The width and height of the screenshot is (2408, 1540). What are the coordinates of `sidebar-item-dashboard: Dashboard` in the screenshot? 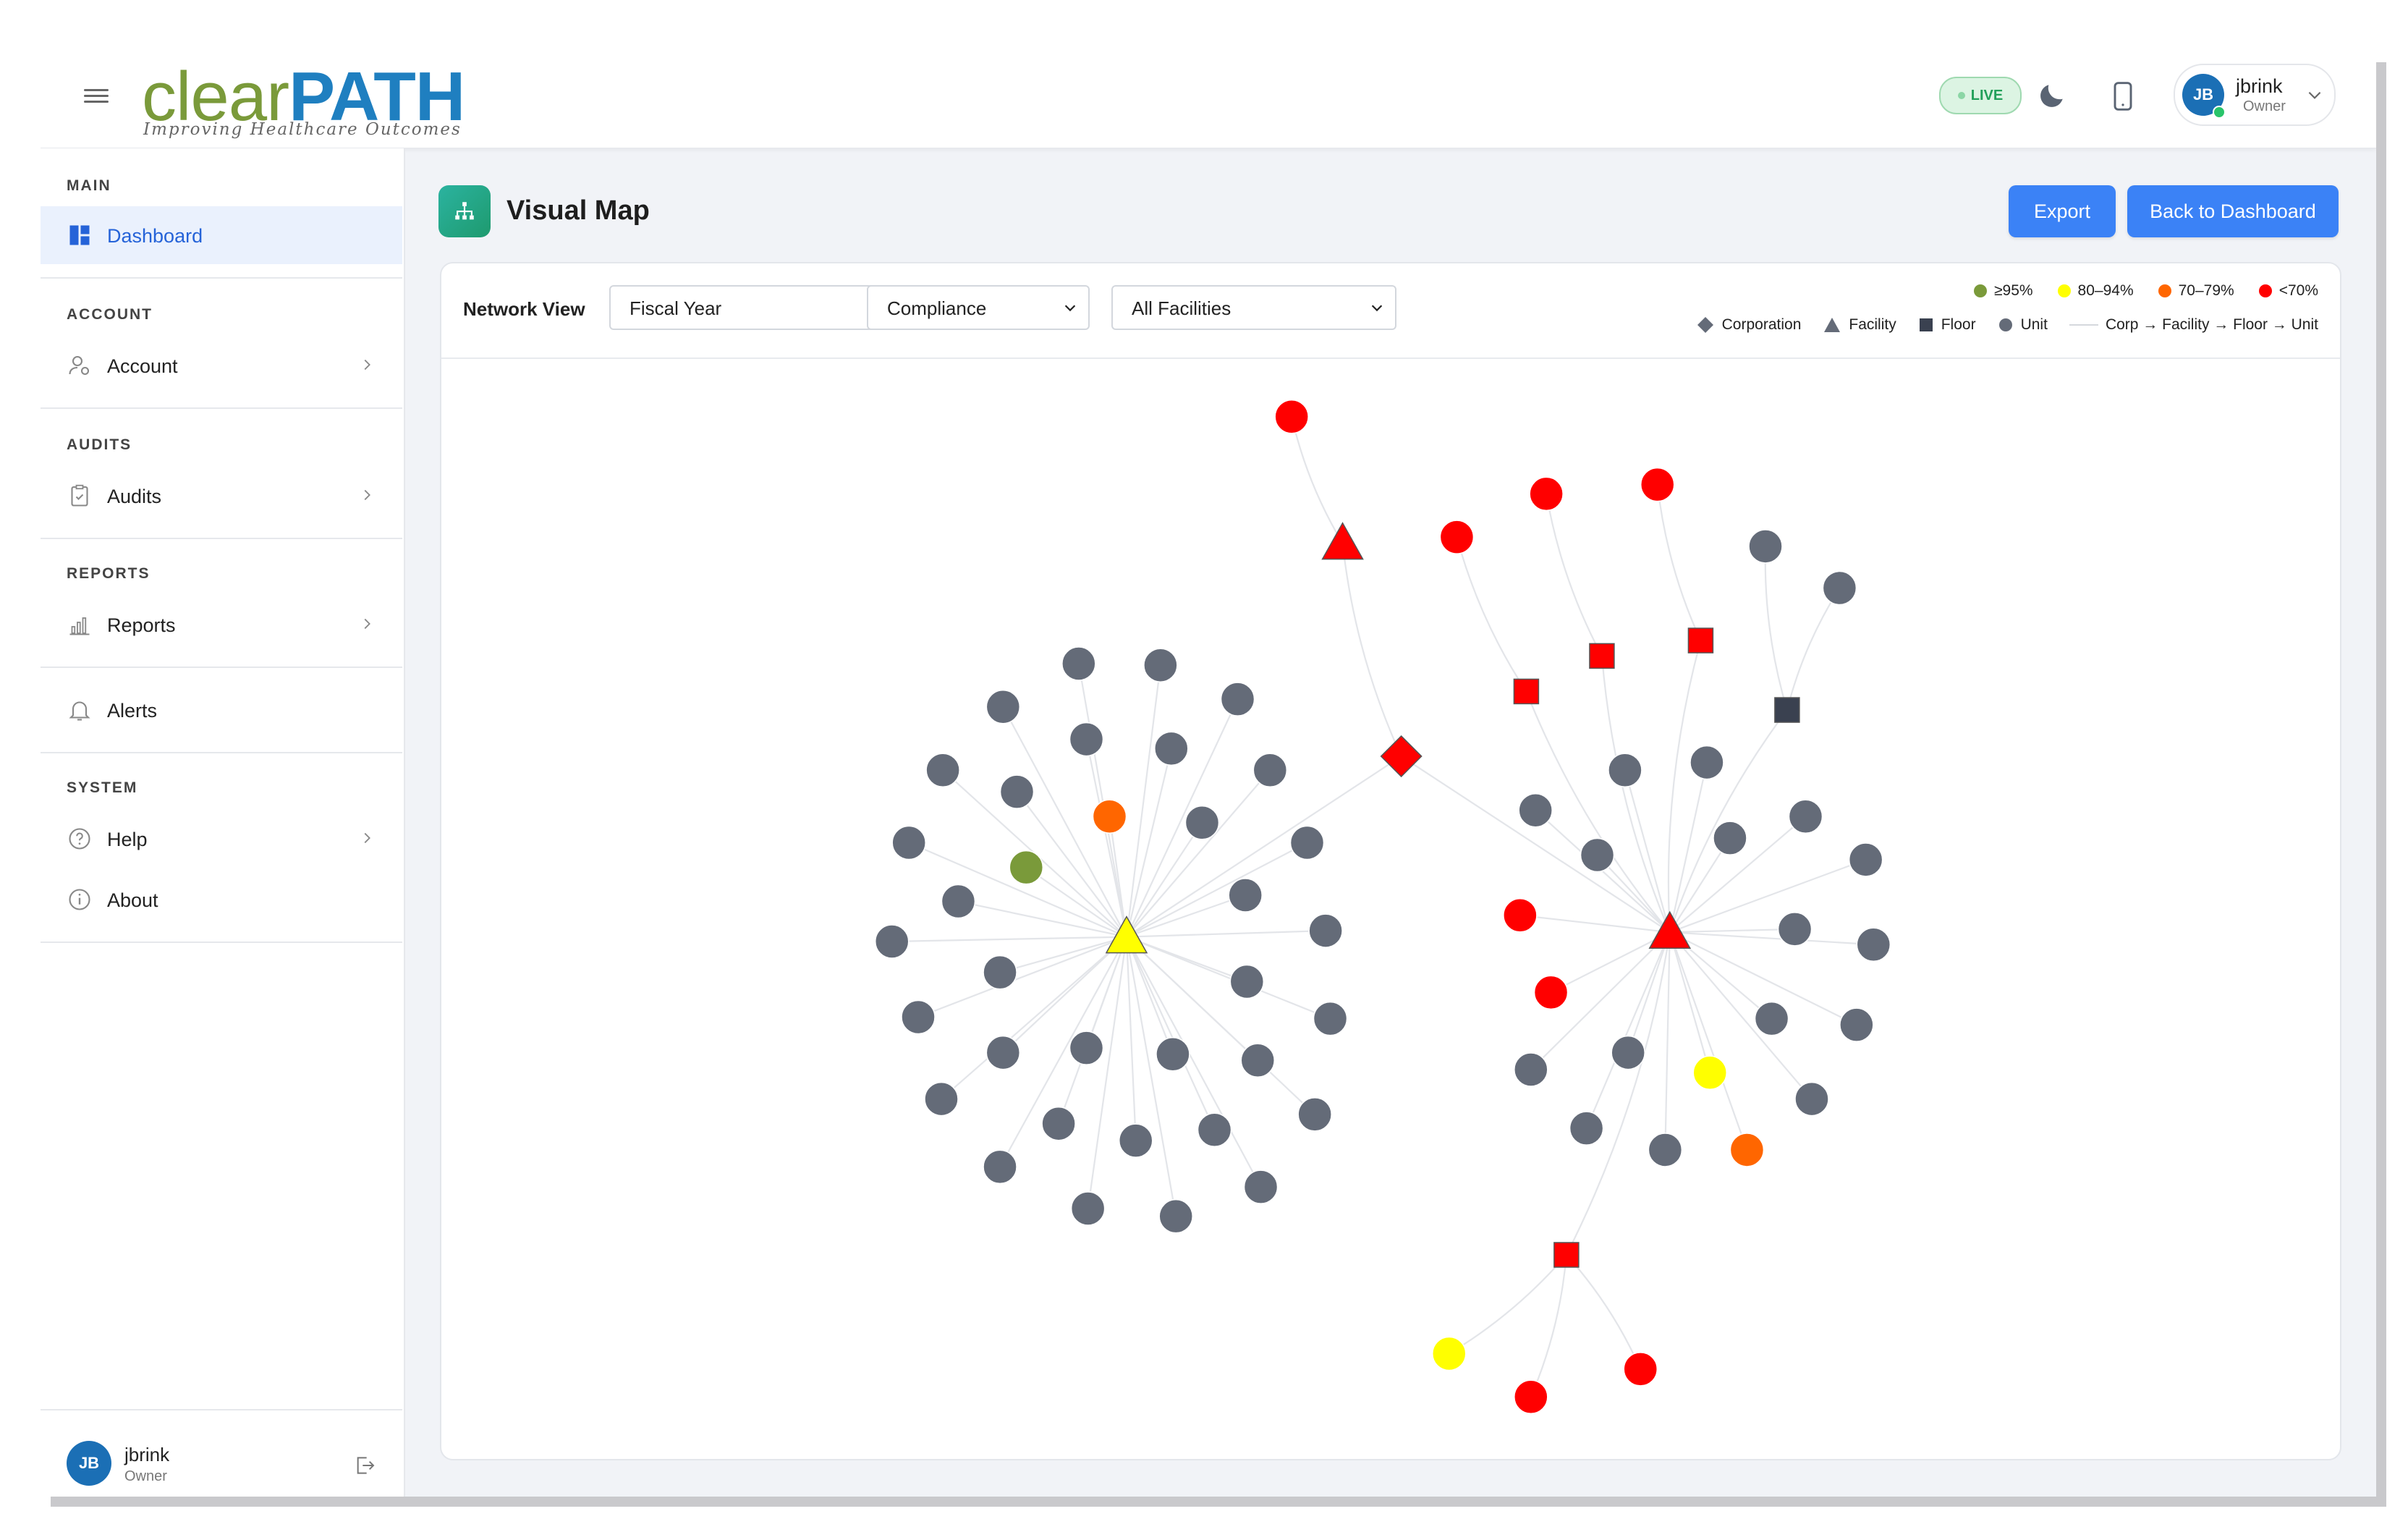 It's located at (221, 235).